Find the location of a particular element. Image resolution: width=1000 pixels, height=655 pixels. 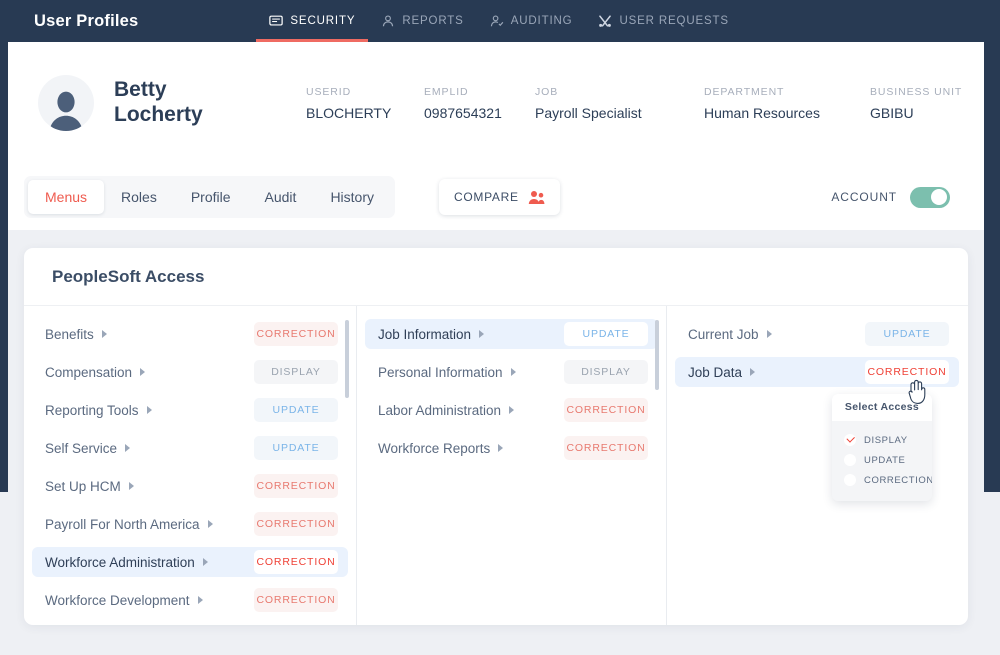

avatar is located at coordinates (66, 103).